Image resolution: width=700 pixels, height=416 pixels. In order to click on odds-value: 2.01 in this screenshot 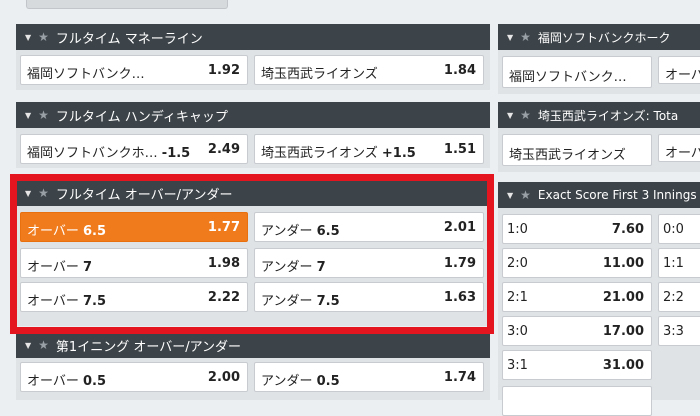, I will do `click(459, 227)`.